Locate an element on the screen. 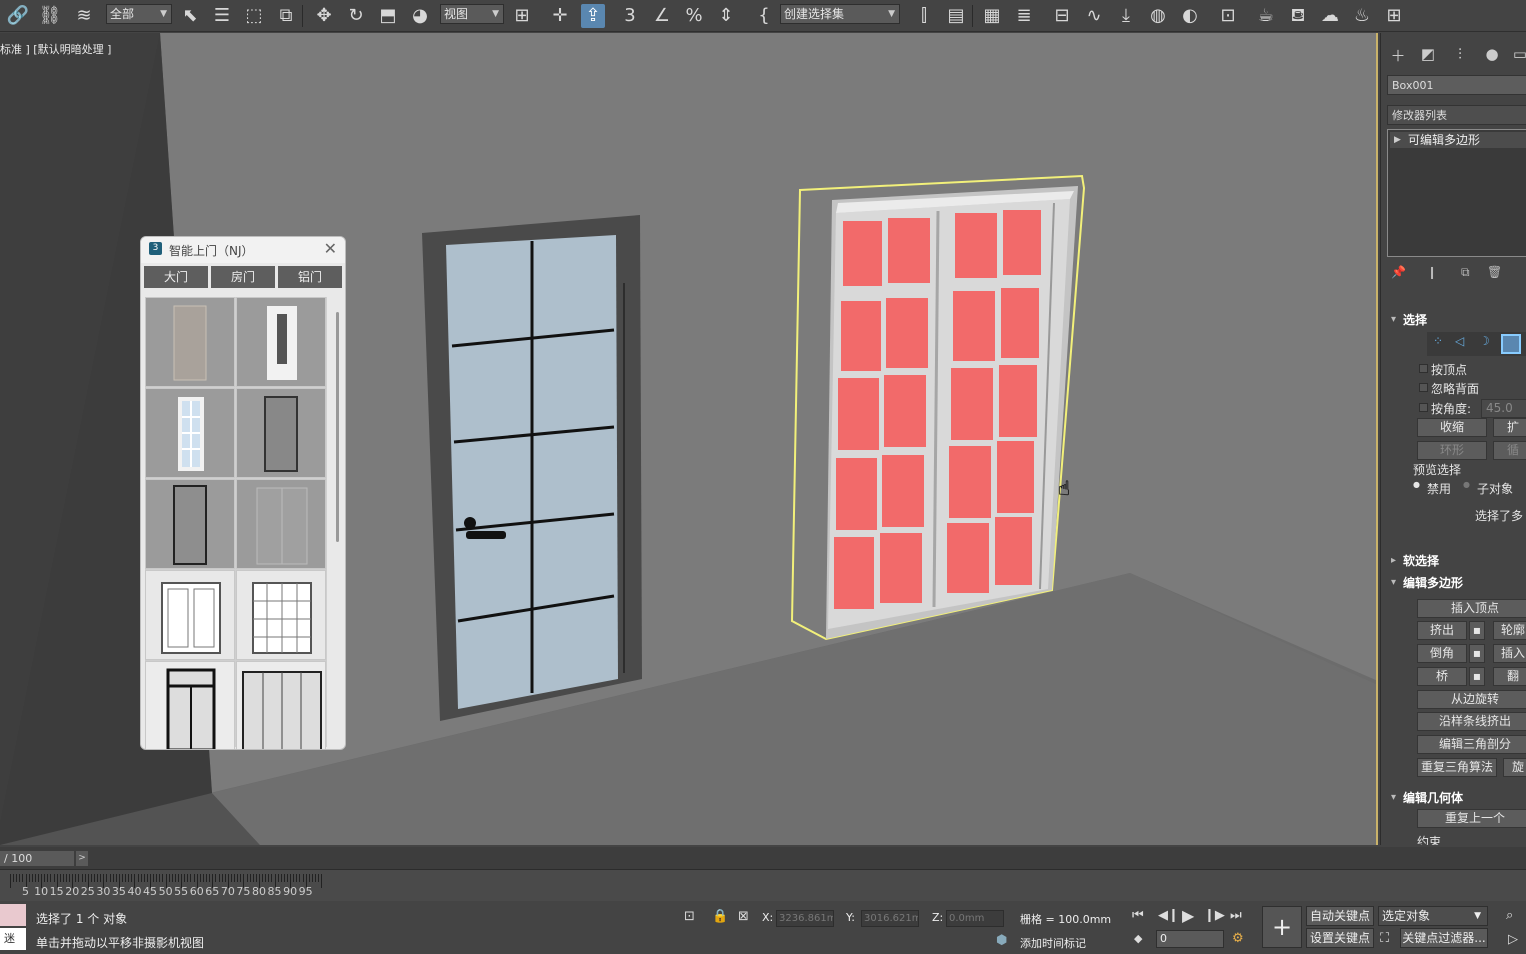  grow-button: 扩 is located at coordinates (1509, 427).